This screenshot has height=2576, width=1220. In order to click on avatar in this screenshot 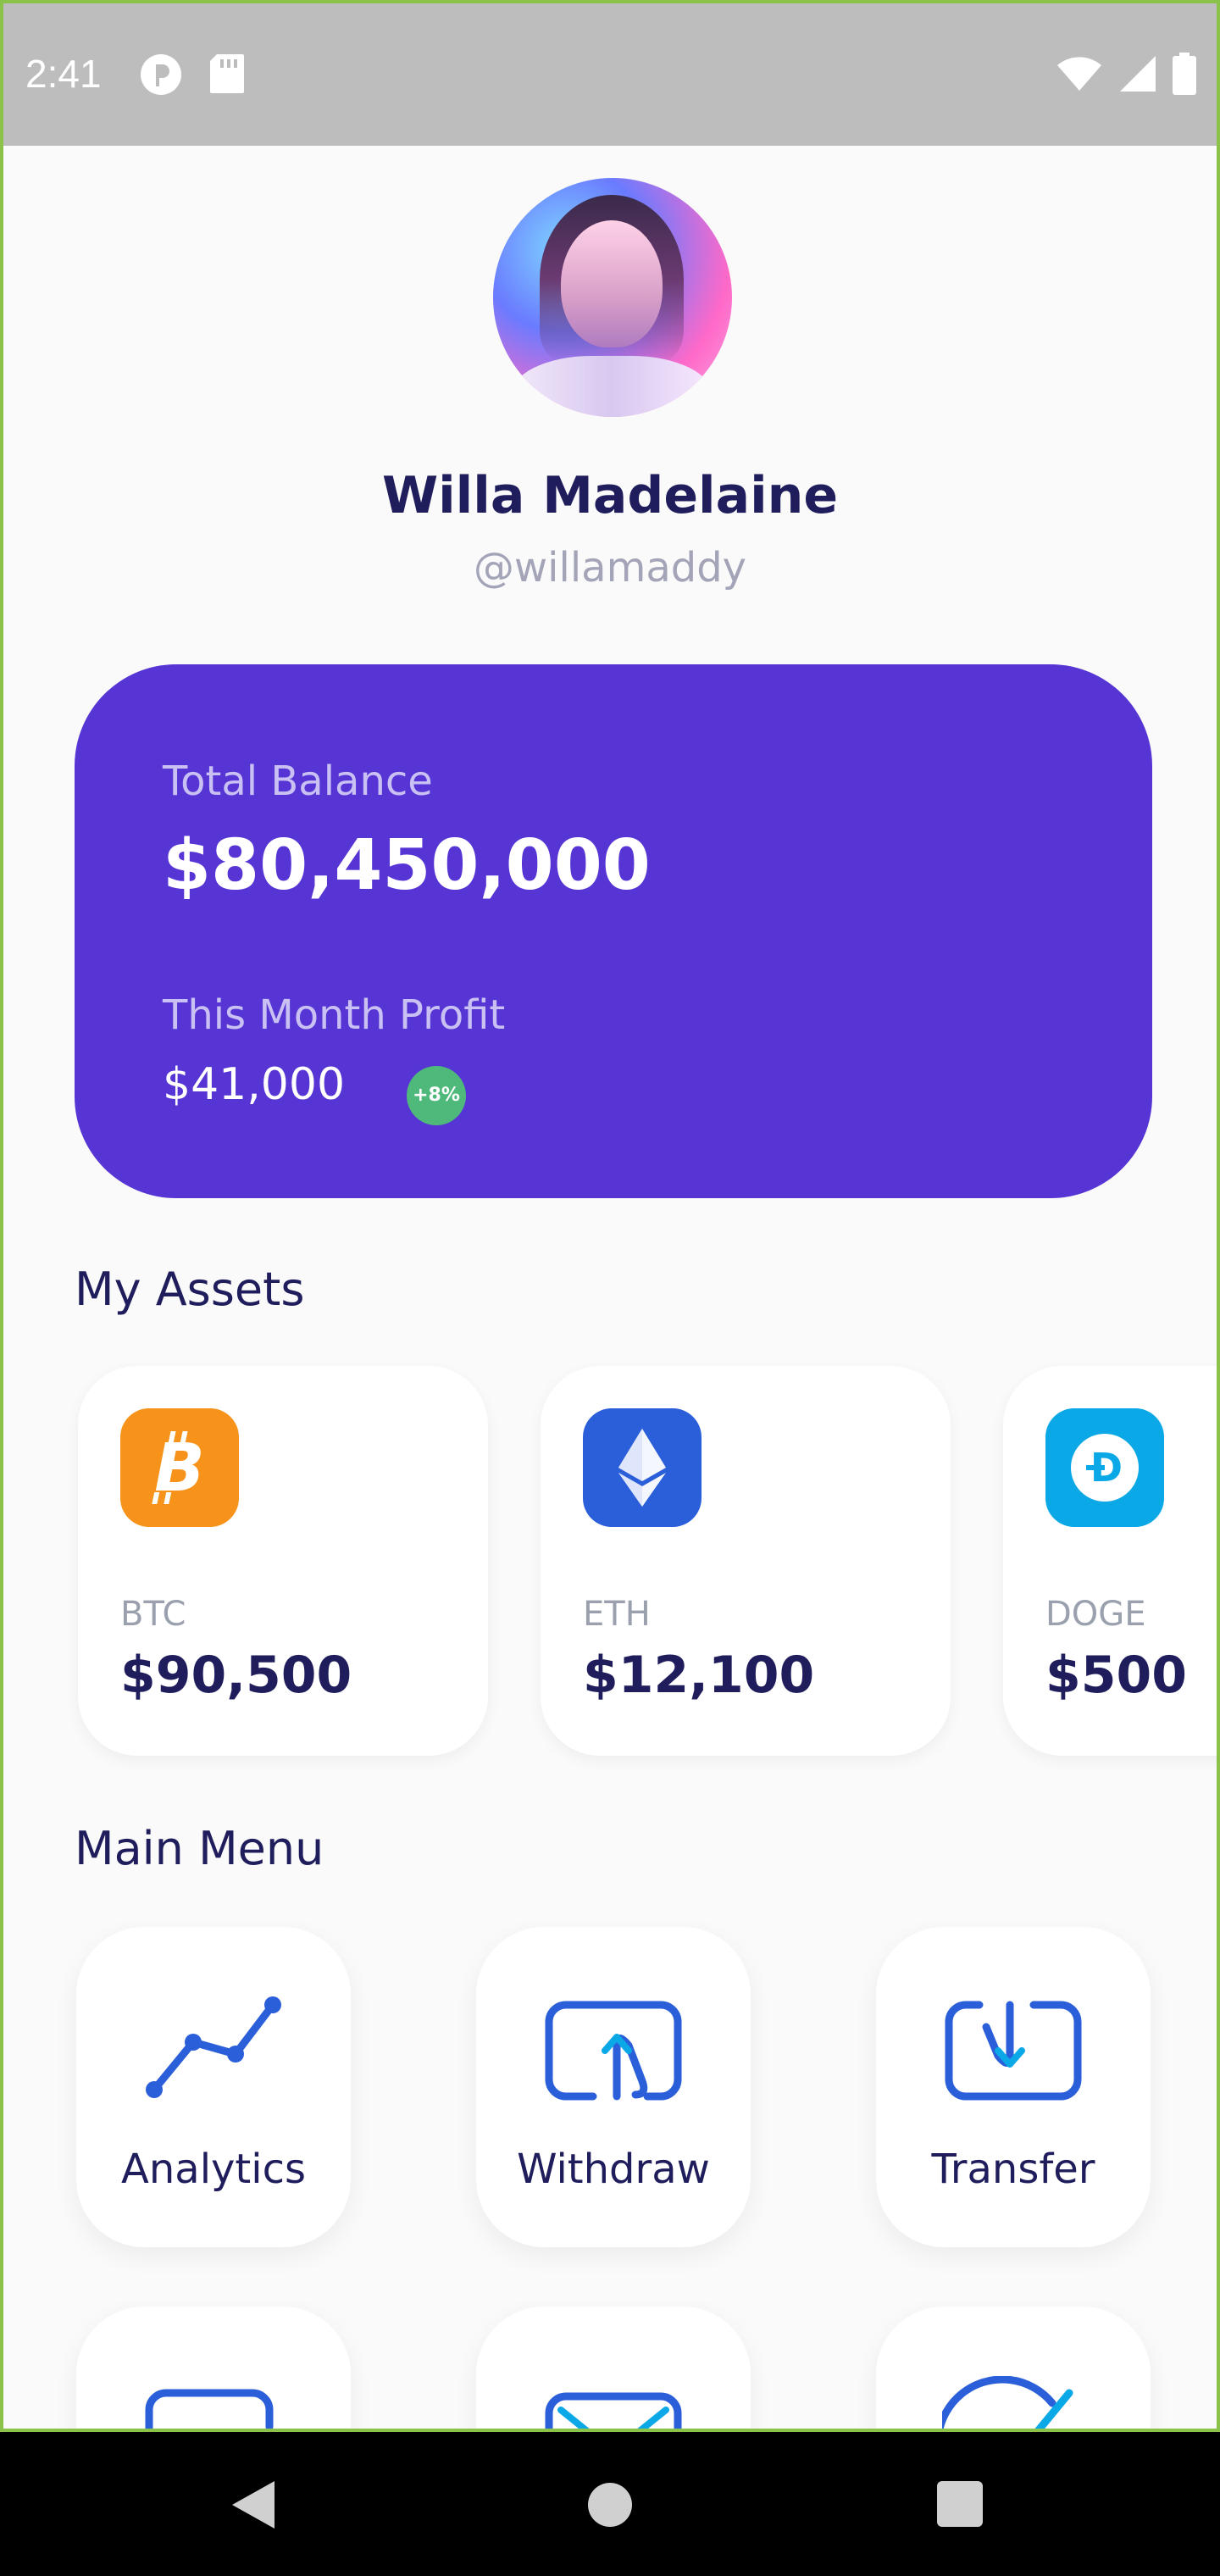, I will do `click(612, 297)`.